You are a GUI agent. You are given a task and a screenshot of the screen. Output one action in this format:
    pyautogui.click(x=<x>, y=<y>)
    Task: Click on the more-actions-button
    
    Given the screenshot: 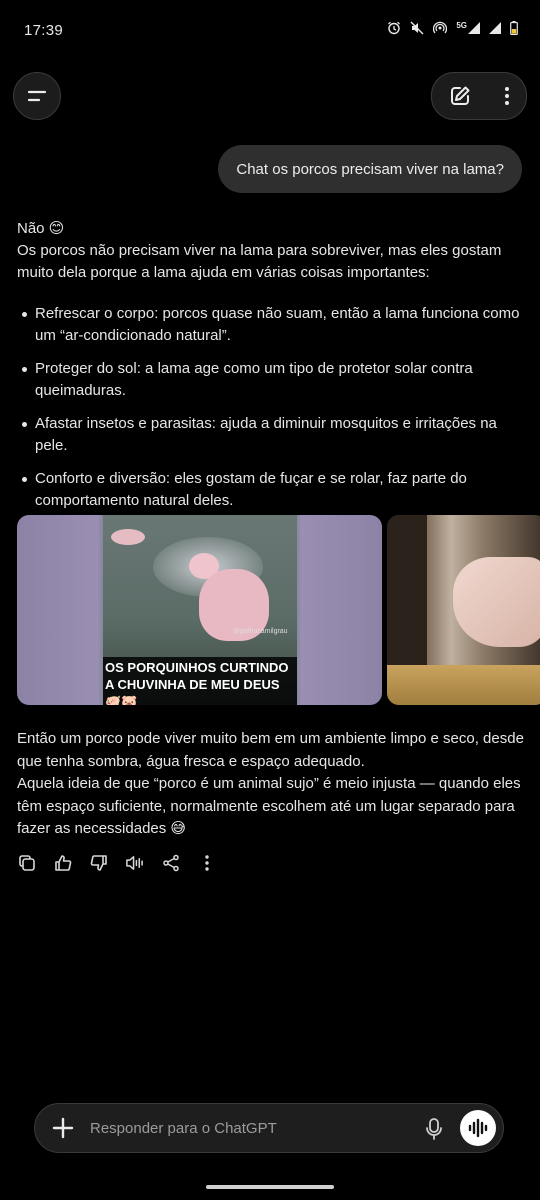 What is the action you would take?
    pyautogui.click(x=206, y=863)
    